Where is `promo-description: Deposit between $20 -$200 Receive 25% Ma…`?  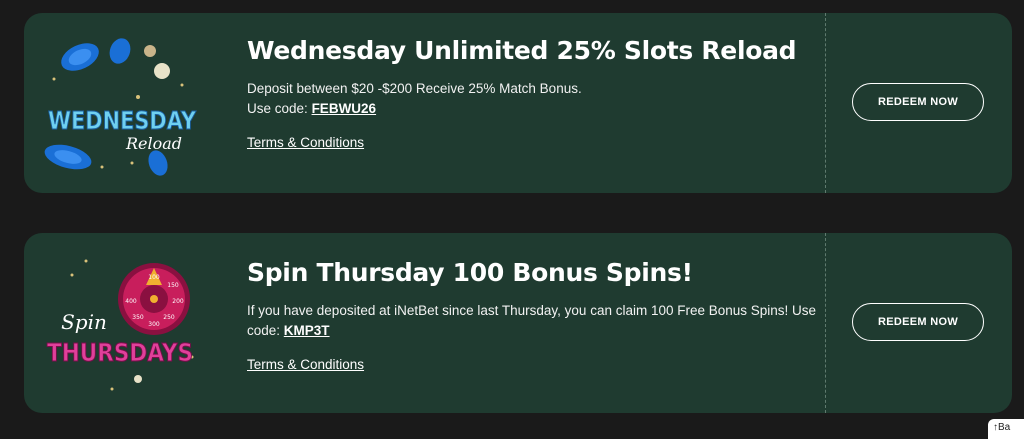
promo-description: Deposit between $20 -$200 Receive 25% Ma… is located at coordinates (532, 99).